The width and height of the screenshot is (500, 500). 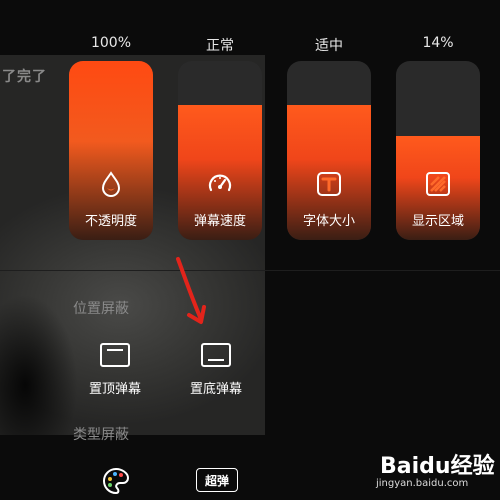 What do you see at coordinates (217, 480) in the screenshot?
I see `super-danmaku-toggle: 超弹` at bounding box center [217, 480].